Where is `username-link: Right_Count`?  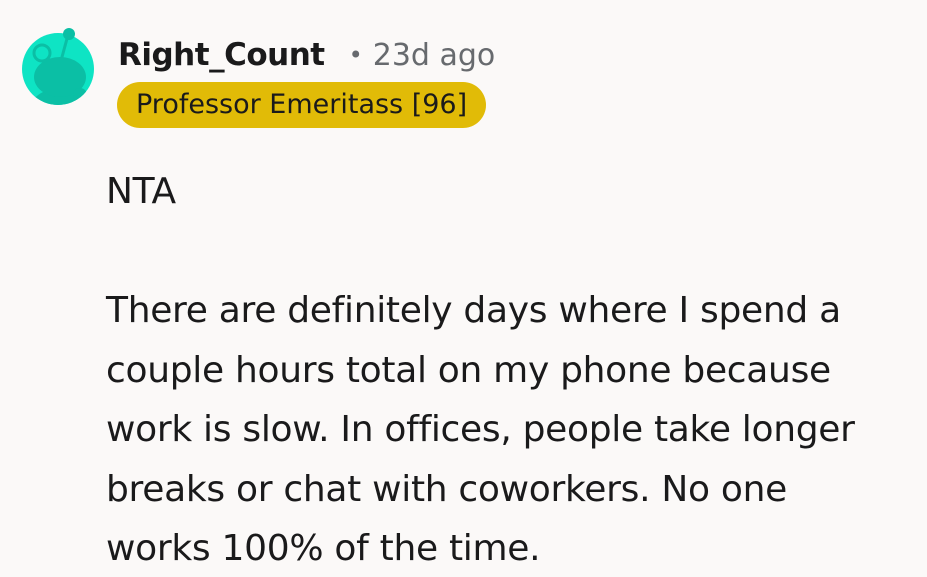 username-link: Right_Count is located at coordinates (221, 55).